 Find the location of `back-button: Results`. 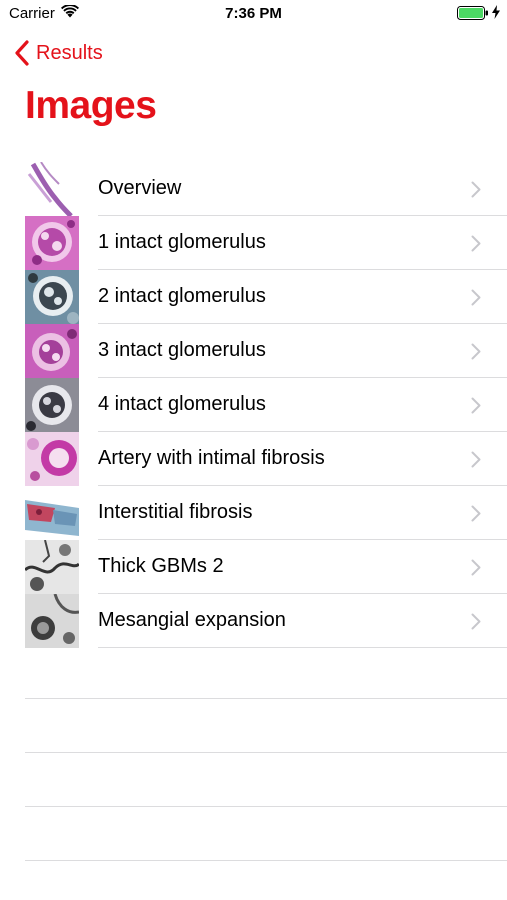

back-button: Results is located at coordinates (58, 53).